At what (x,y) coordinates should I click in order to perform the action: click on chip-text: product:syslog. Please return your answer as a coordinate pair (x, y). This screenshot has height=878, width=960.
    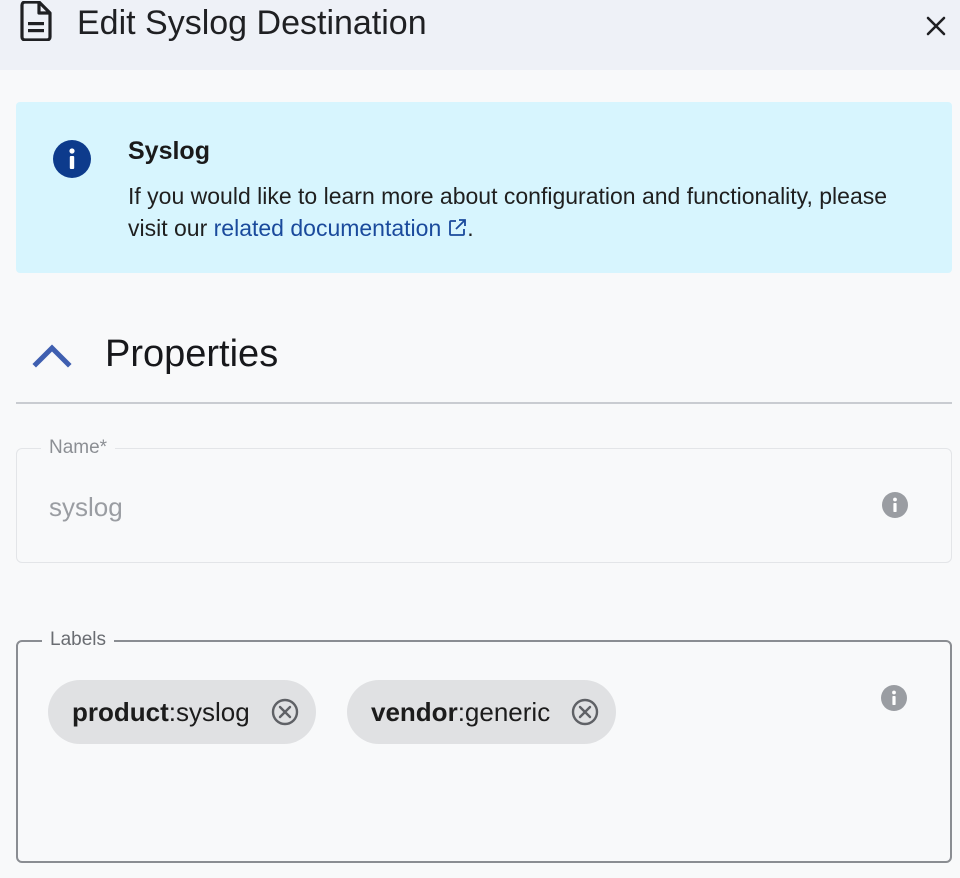
    Looking at the image, I should click on (161, 712).